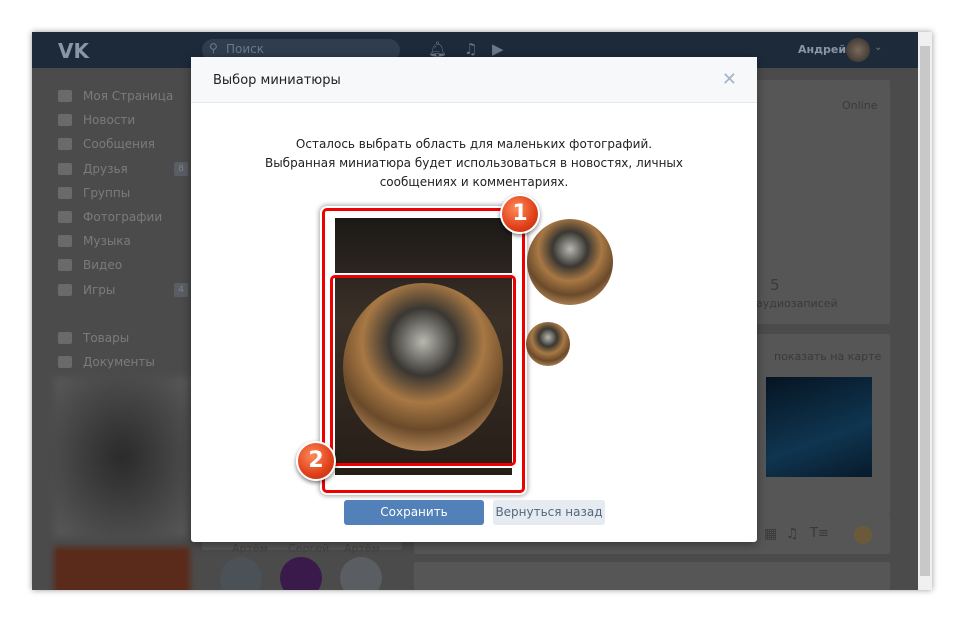 Image resolution: width=964 pixels, height=622 pixels. Describe the element at coordinates (181, 289) in the screenshot. I see `count-badge: 4` at that location.